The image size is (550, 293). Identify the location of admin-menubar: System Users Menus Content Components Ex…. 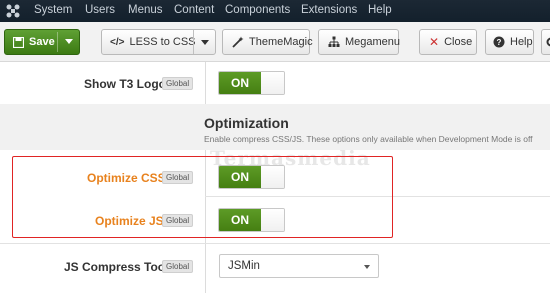
(275, 11).